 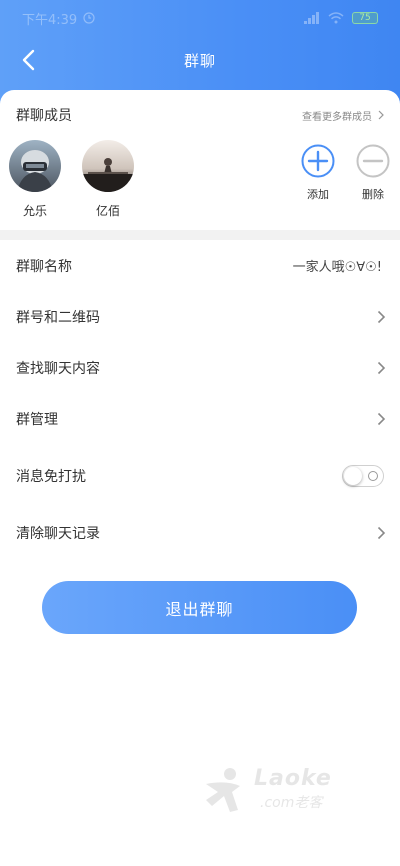 I want to click on add-member-button: 添加, so click(x=318, y=173).